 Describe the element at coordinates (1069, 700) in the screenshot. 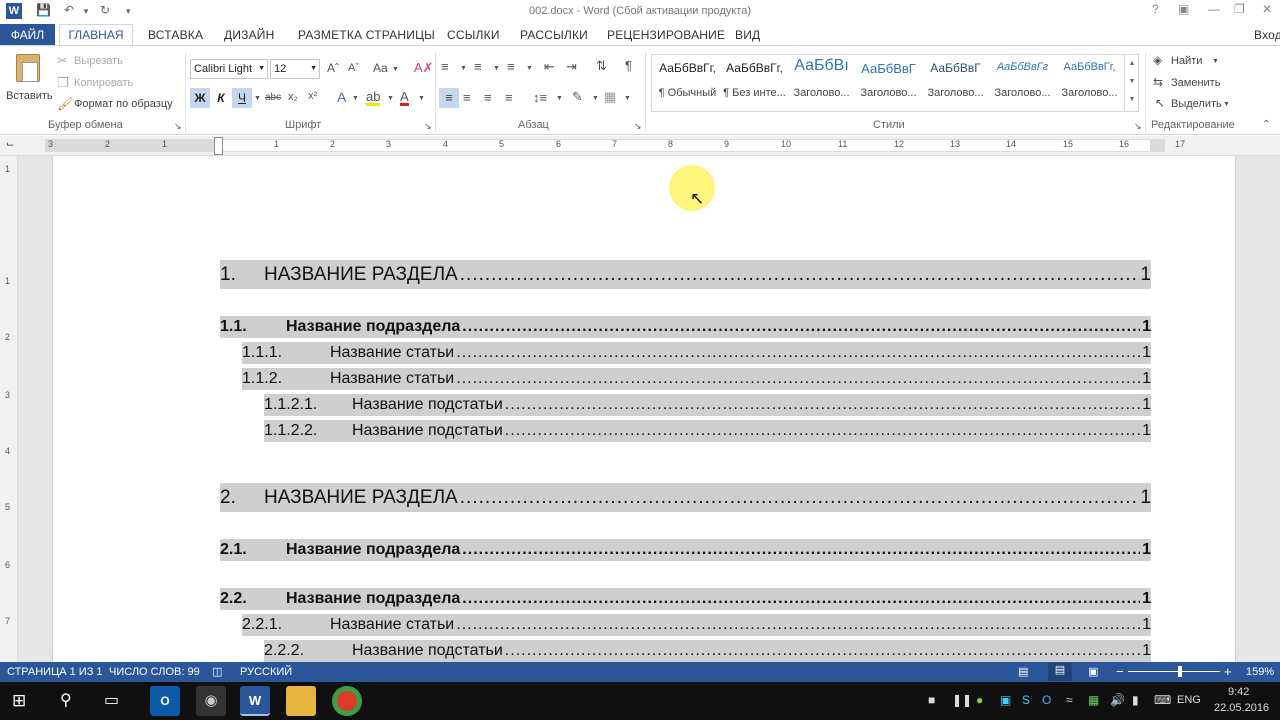

I see `wifi-icon: ≈` at that location.